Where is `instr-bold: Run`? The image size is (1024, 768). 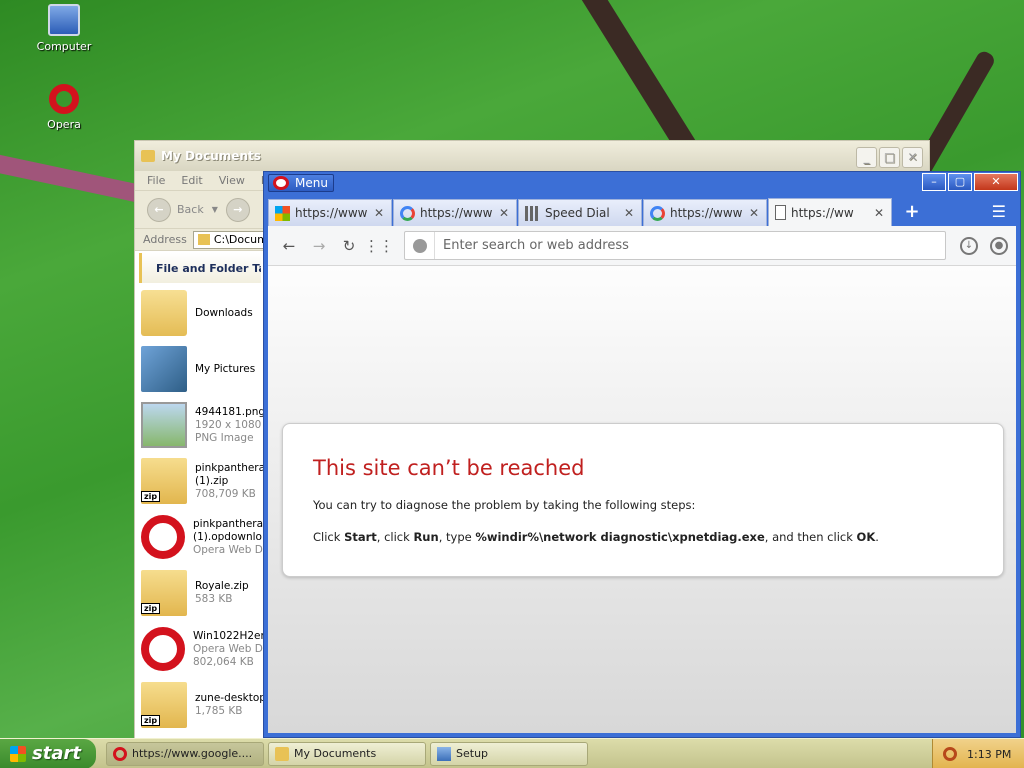 instr-bold: Run is located at coordinates (426, 537).